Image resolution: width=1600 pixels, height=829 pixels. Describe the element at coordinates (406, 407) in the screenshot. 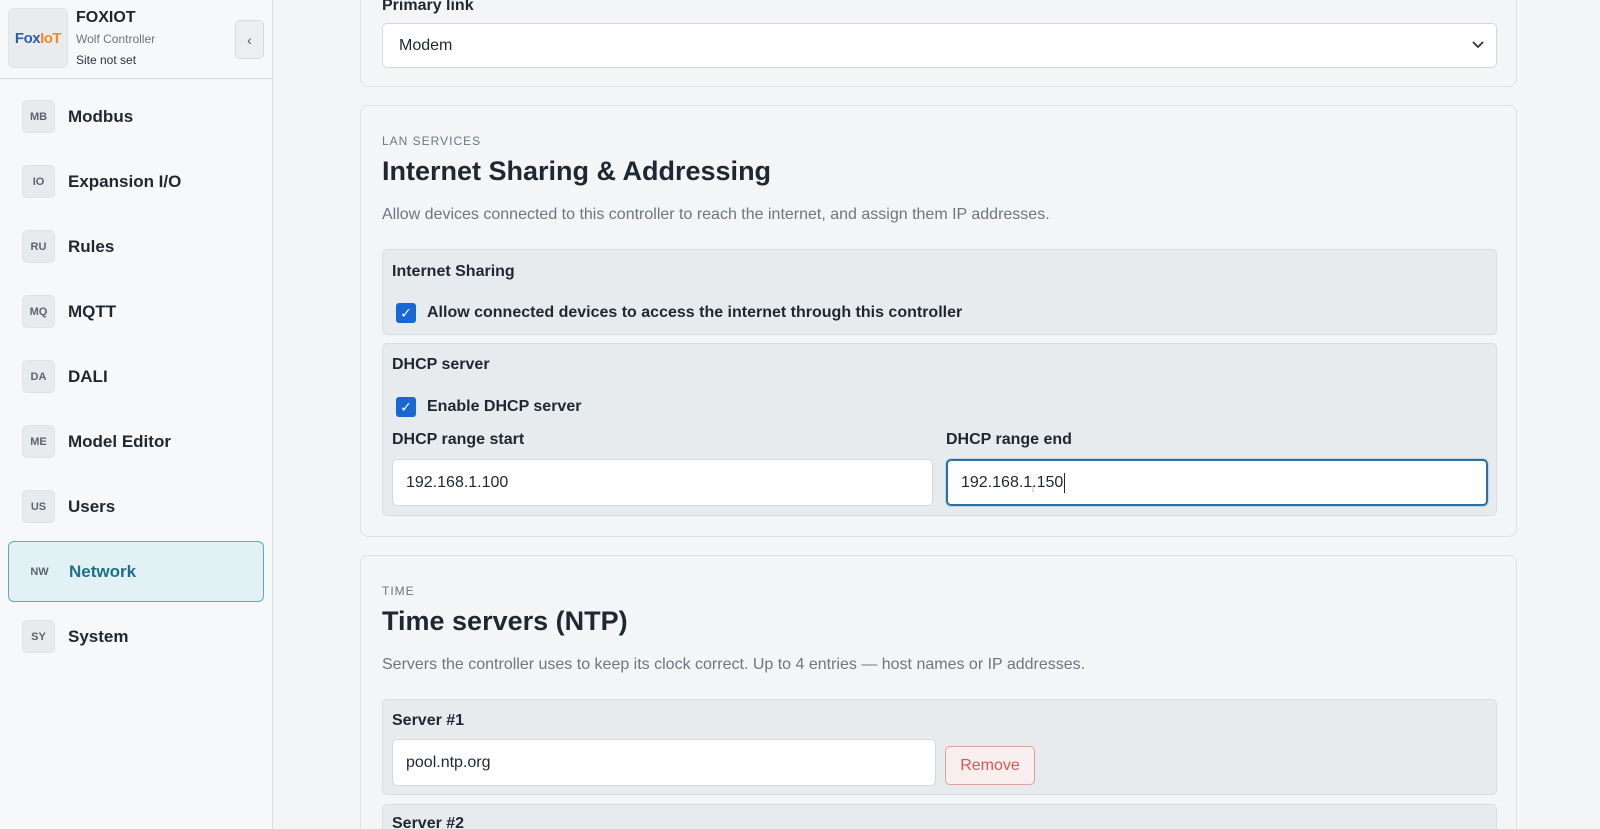

I see `enable-dhcp-checkbox: ✓` at that location.